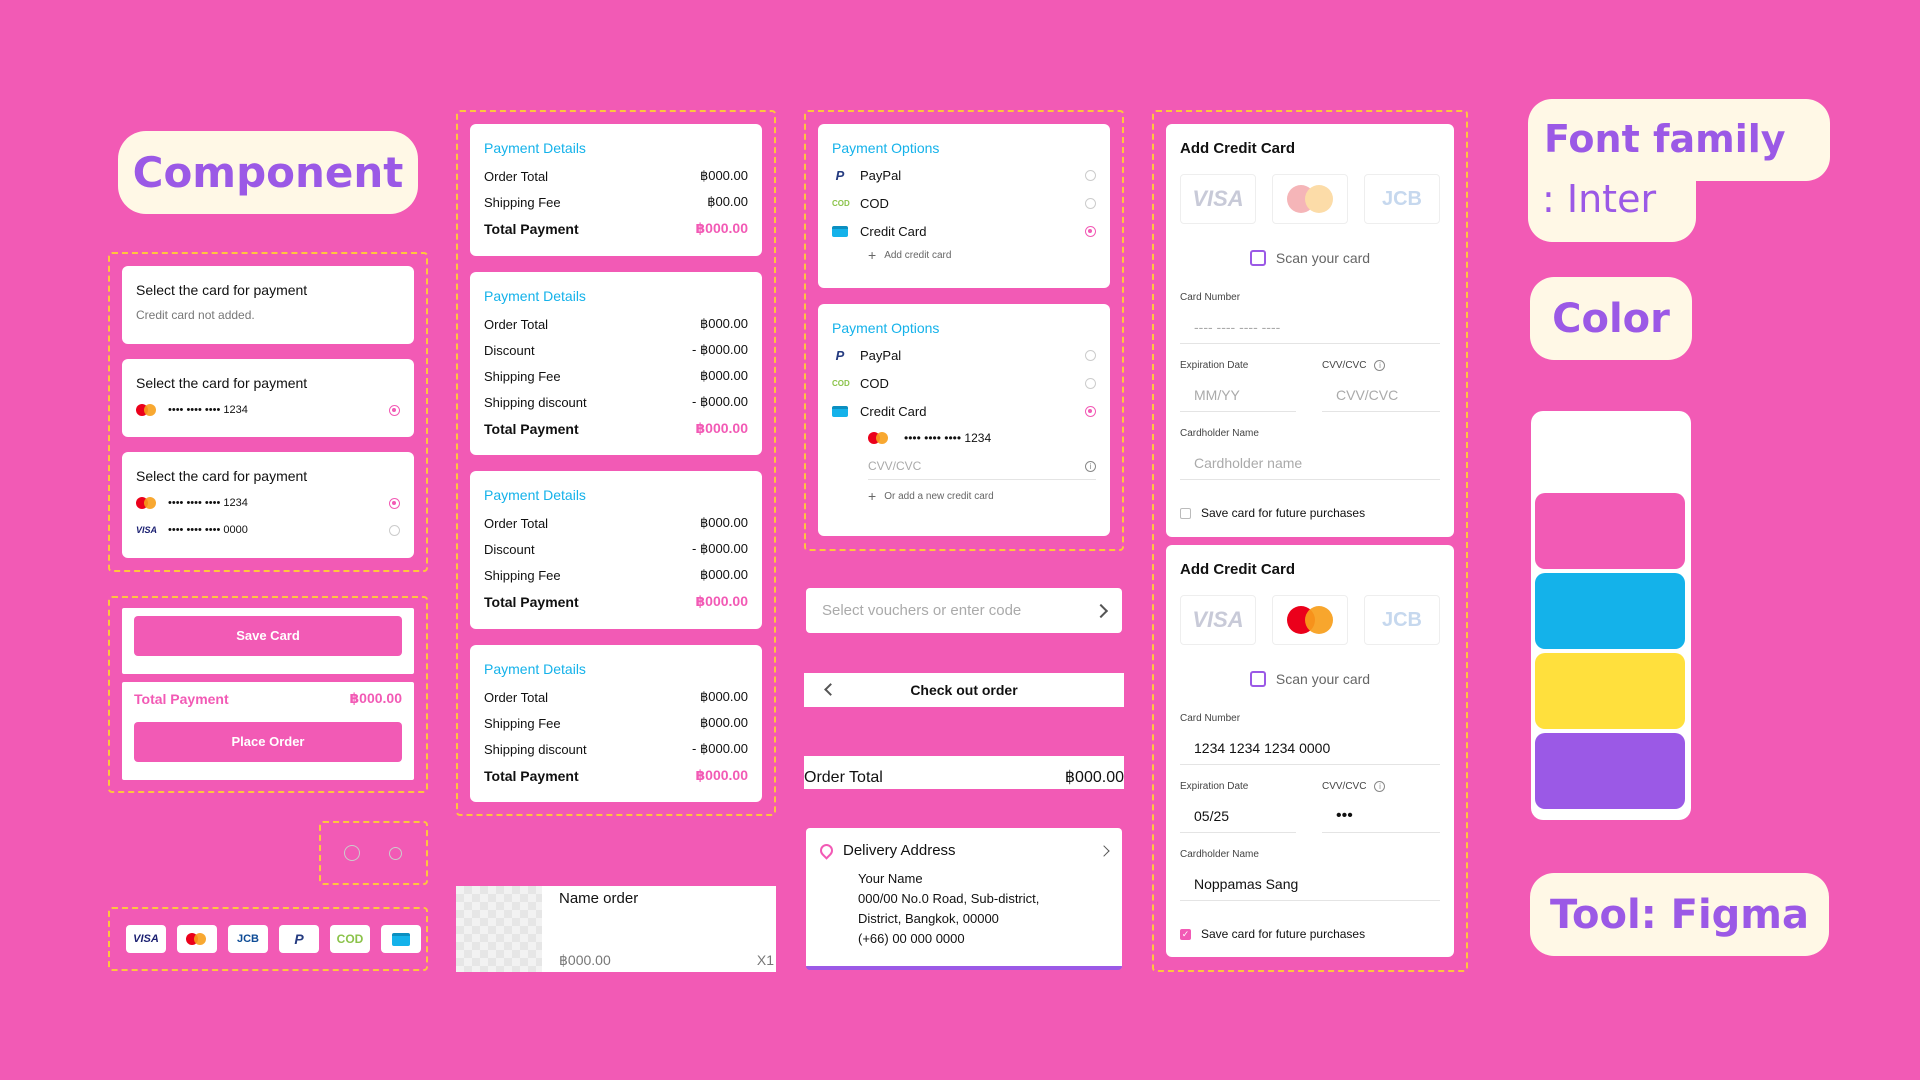  What do you see at coordinates (720, 349) in the screenshot?
I see `discount-value: - ฿000.00` at bounding box center [720, 349].